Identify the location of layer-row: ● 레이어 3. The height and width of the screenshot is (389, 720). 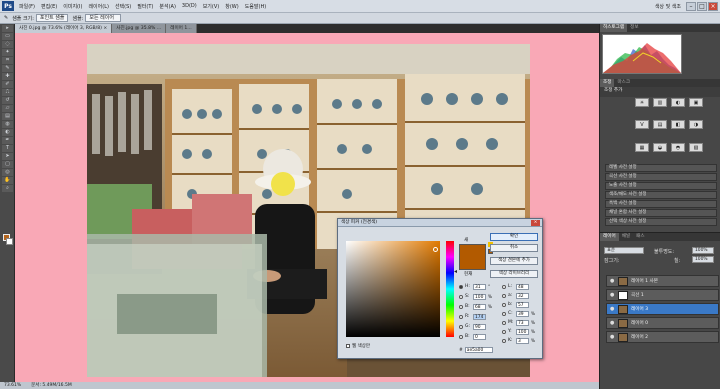
(662, 309).